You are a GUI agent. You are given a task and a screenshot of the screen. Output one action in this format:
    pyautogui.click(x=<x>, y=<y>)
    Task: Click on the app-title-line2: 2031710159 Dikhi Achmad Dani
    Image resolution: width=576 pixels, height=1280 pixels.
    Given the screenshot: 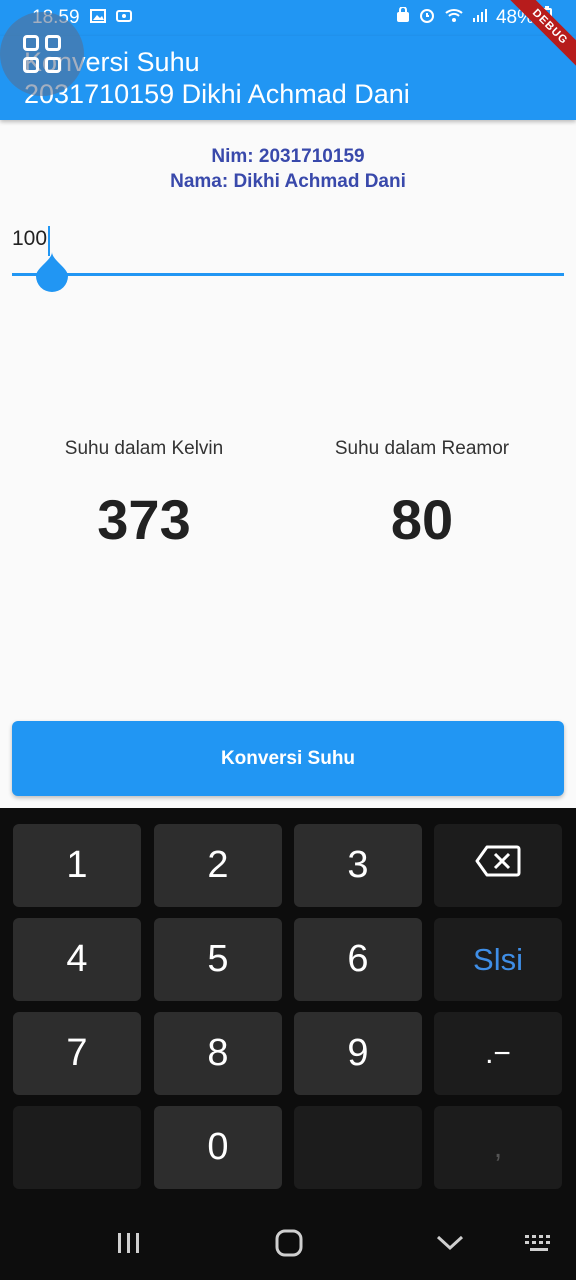 What is the action you would take?
    pyautogui.click(x=217, y=94)
    